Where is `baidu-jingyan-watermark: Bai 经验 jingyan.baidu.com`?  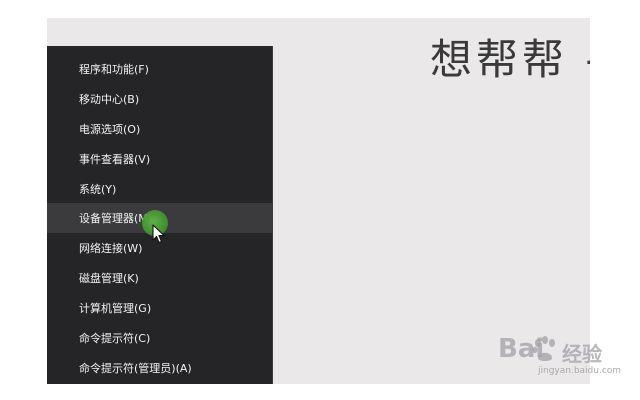 baidu-jingyan-watermark: Bai 经验 jingyan.baidu.com is located at coordinates (560, 356).